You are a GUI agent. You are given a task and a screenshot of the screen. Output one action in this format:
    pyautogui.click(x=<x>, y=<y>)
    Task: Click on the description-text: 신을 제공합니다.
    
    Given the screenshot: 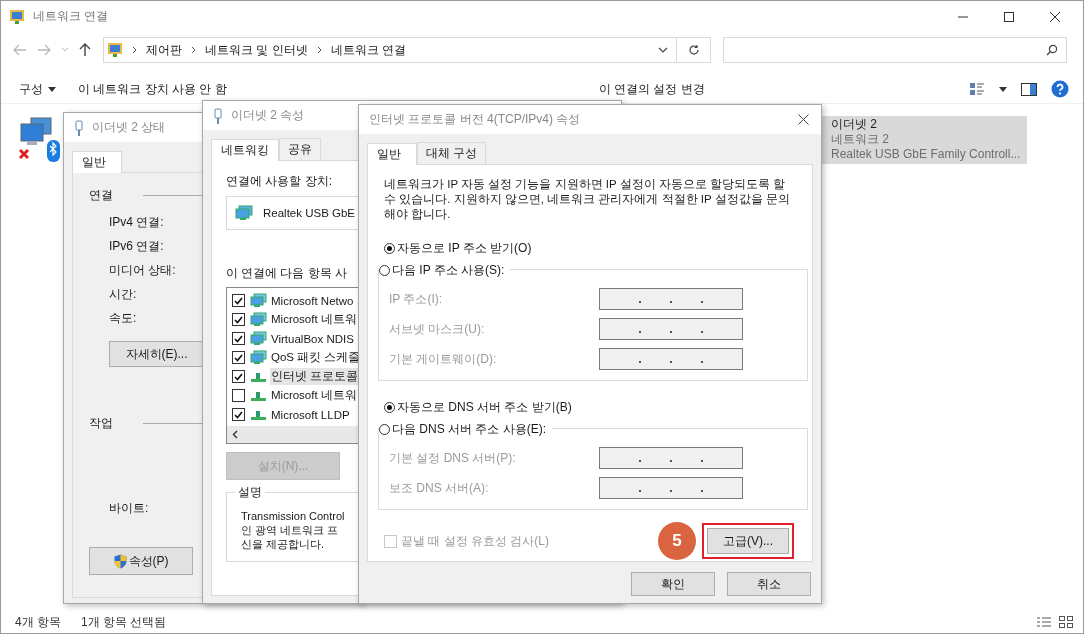 What is the action you would take?
    pyautogui.click(x=283, y=544)
    